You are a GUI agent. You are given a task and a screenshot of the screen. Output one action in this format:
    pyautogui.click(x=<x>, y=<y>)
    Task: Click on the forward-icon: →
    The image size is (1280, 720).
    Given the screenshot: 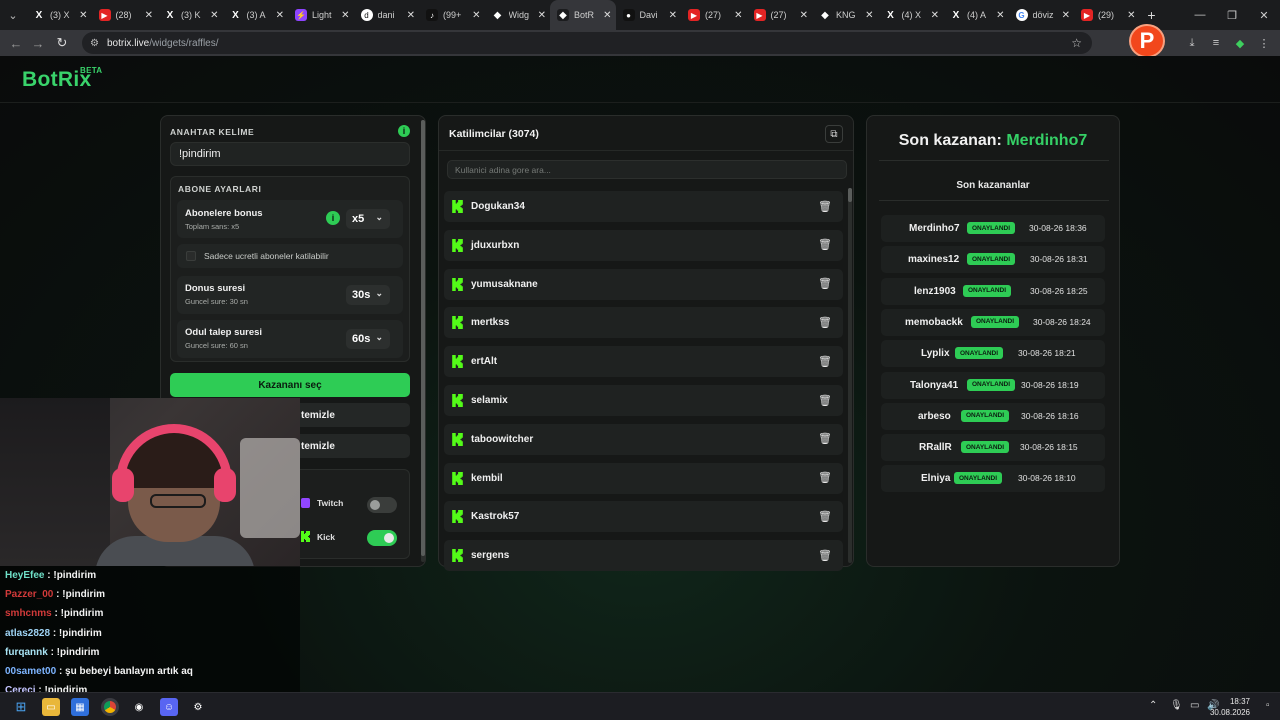 What is the action you would take?
    pyautogui.click(x=38, y=43)
    